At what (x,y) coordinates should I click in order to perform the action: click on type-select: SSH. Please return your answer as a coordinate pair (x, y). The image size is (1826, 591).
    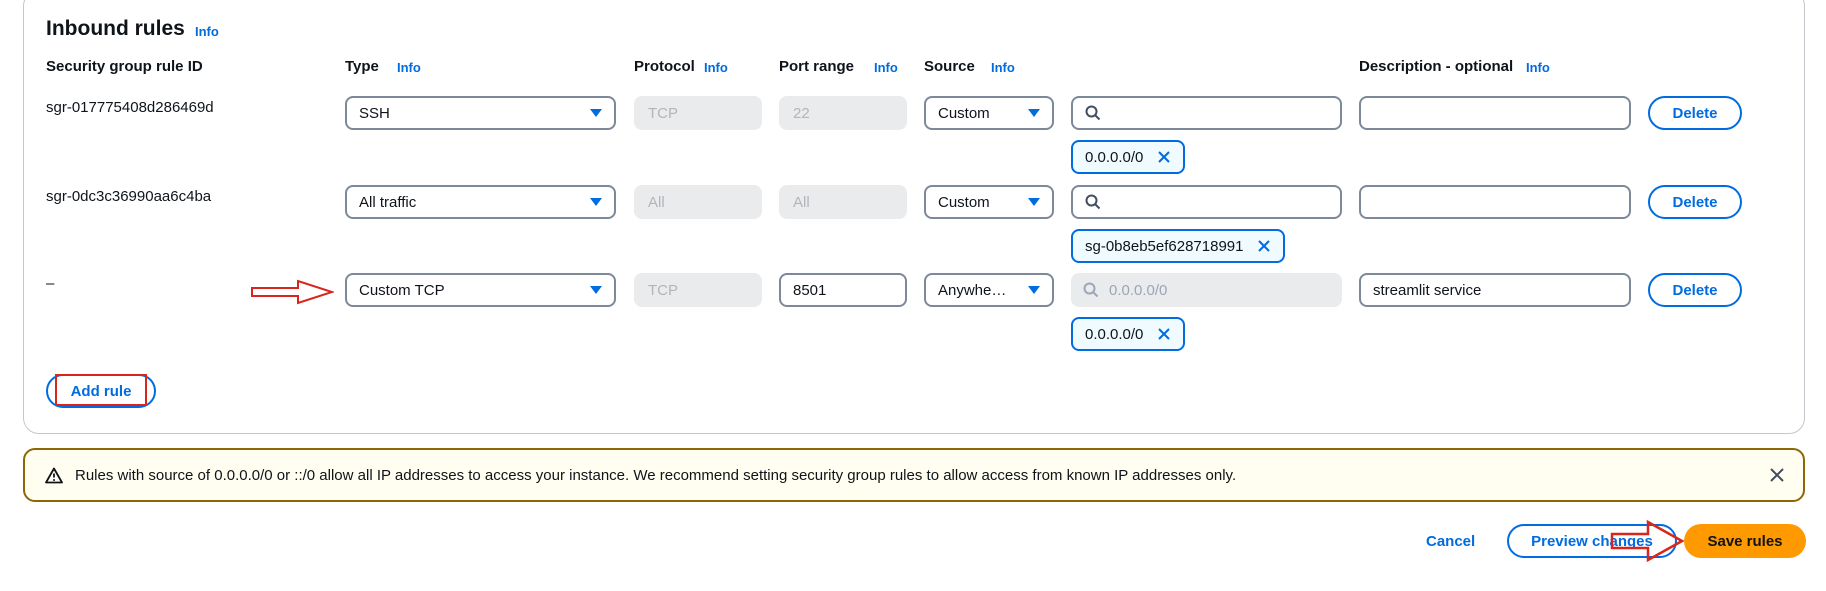
    Looking at the image, I should click on (480, 113).